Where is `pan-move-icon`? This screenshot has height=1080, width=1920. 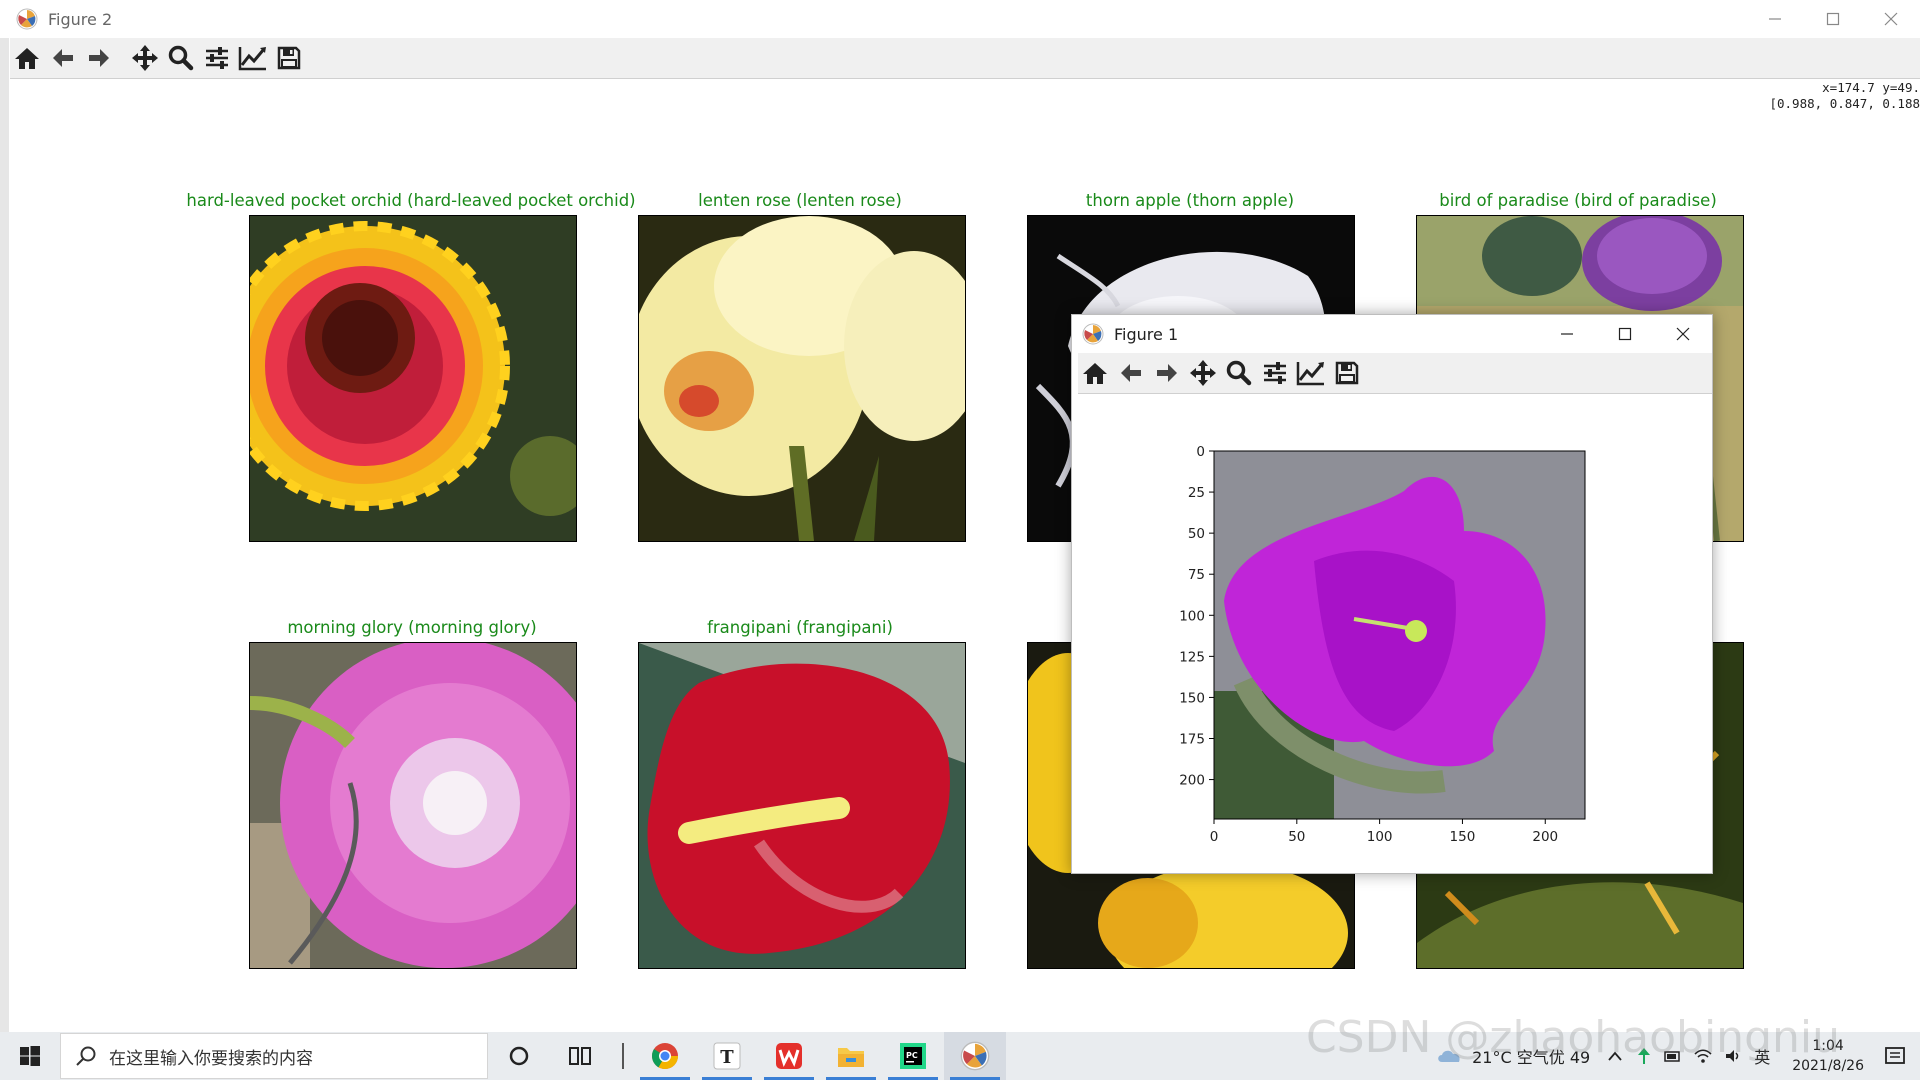
pan-move-icon is located at coordinates (145, 58).